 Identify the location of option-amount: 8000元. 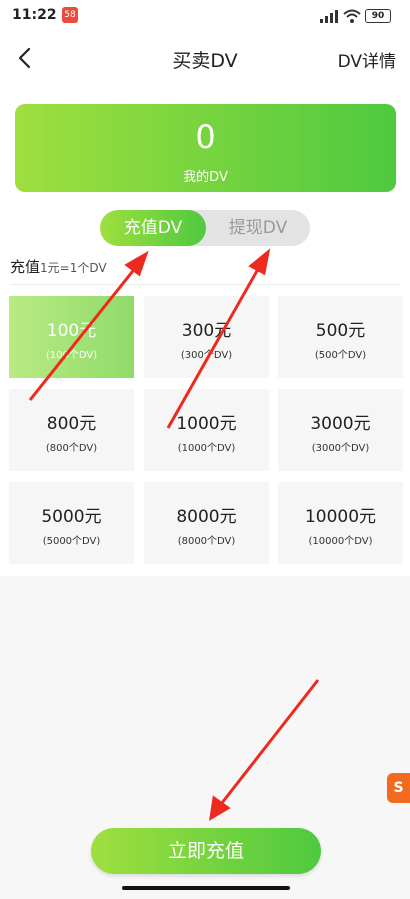
(206, 517).